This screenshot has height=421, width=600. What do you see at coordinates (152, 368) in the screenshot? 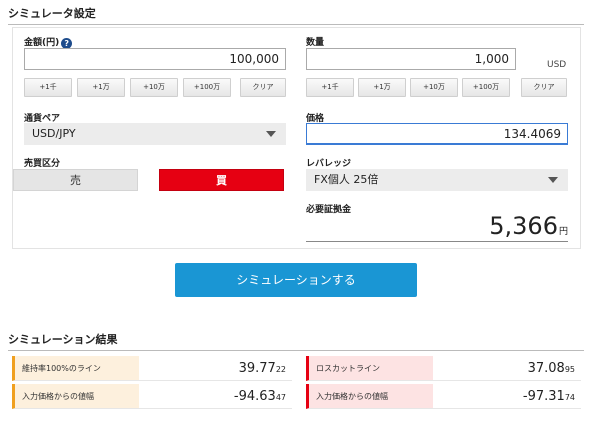
I see `result-row-maintenance-line: 維持率100%のライン 39.7722` at bounding box center [152, 368].